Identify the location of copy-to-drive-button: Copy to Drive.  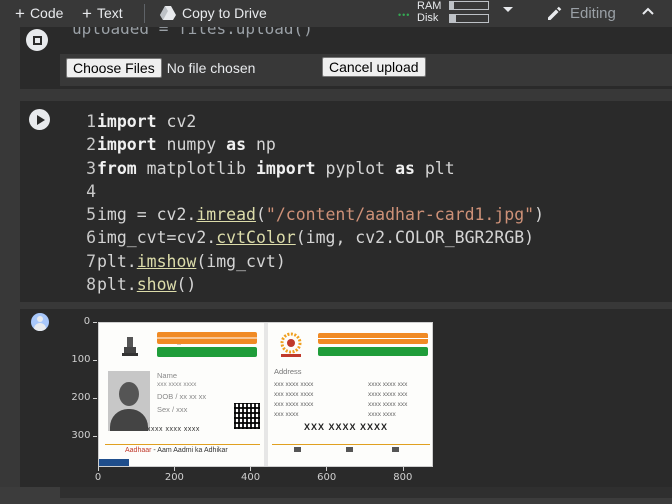
(213, 13).